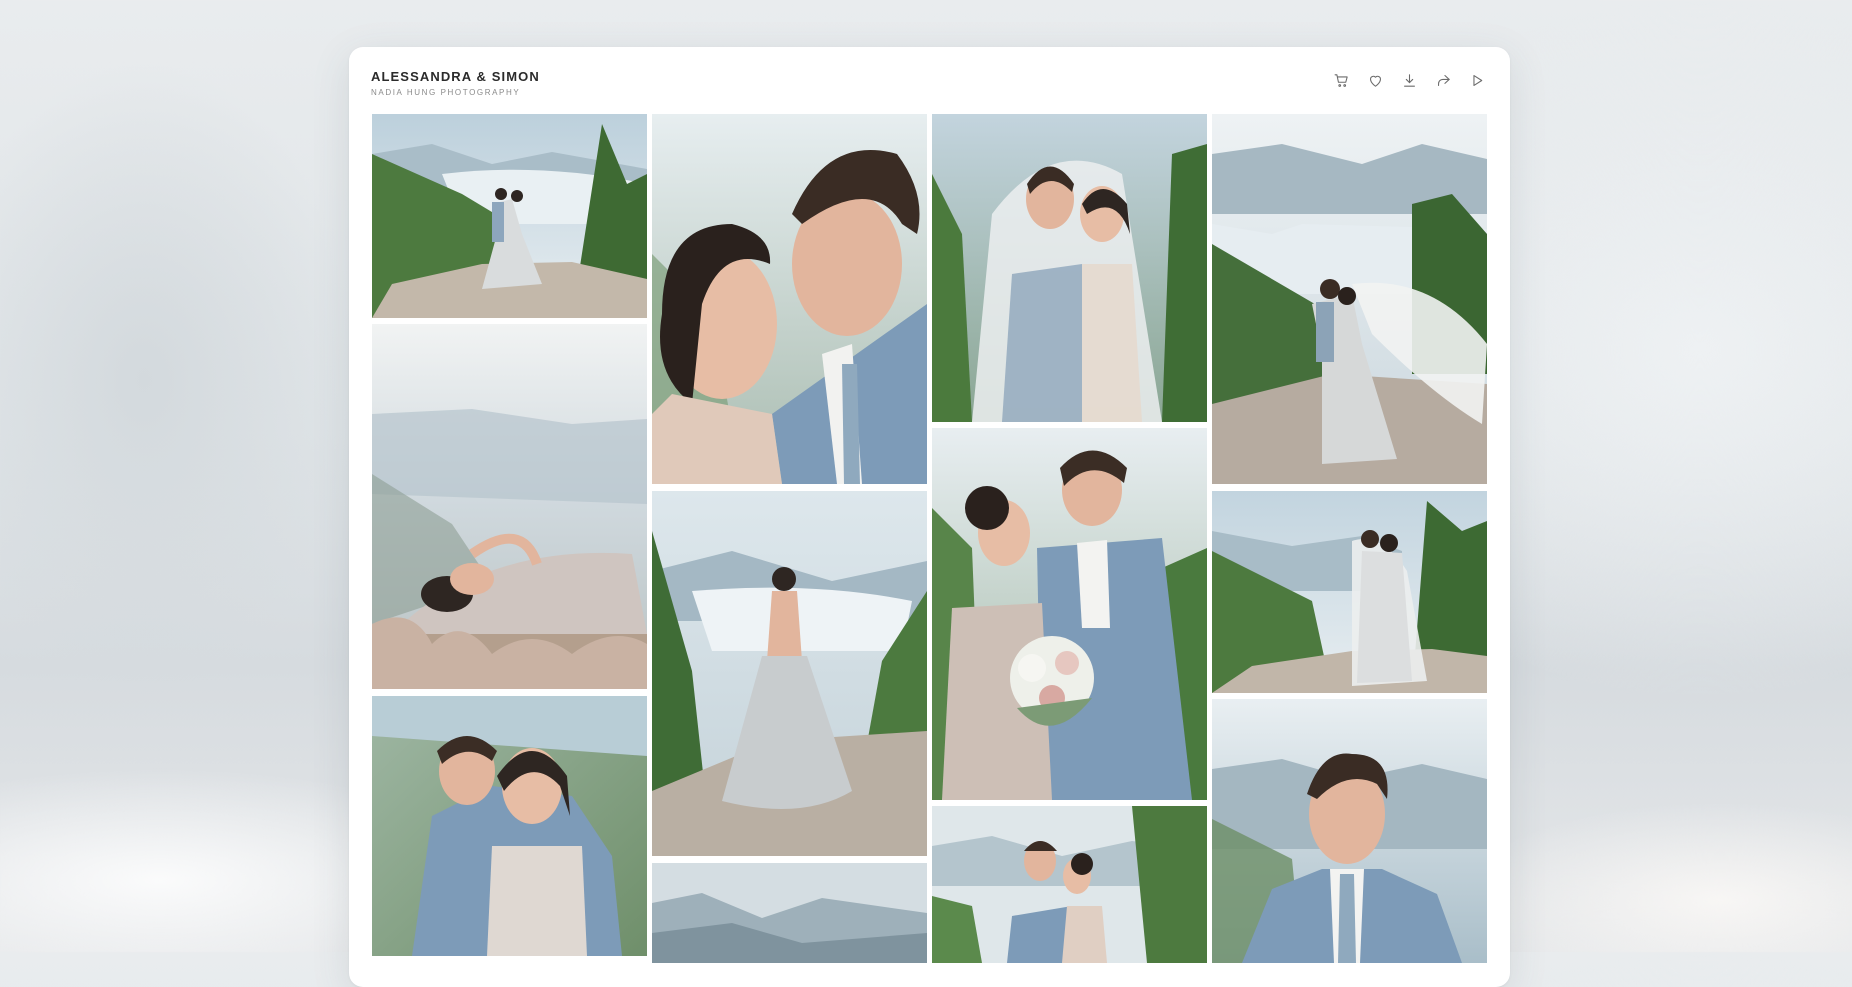  I want to click on slideshow-button, so click(1477, 80).